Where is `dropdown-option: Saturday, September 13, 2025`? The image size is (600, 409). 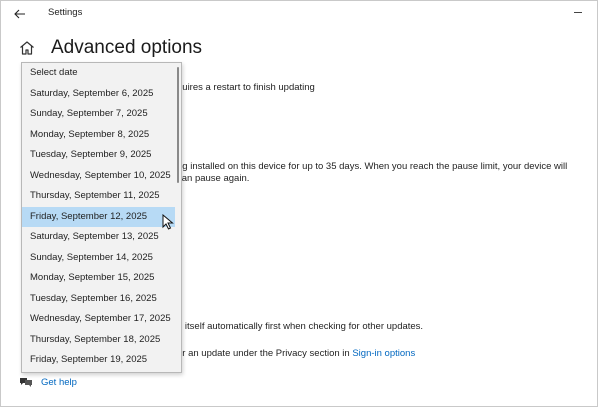 dropdown-option: Saturday, September 13, 2025 is located at coordinates (98, 237).